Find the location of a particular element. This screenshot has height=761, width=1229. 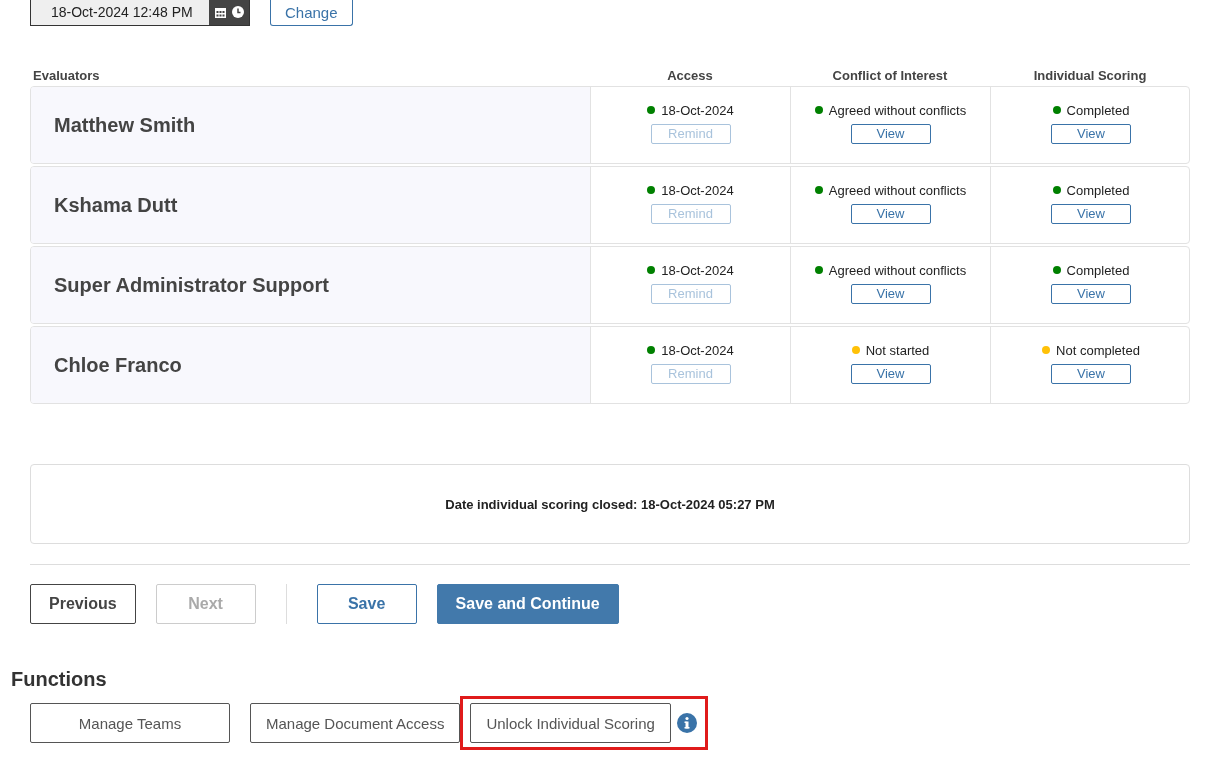

nav-button: Save is located at coordinates (366, 604).